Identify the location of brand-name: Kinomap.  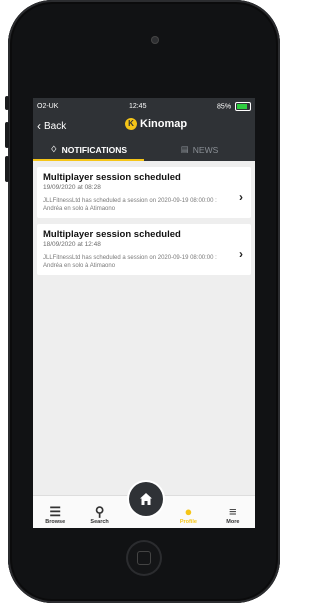
(164, 124).